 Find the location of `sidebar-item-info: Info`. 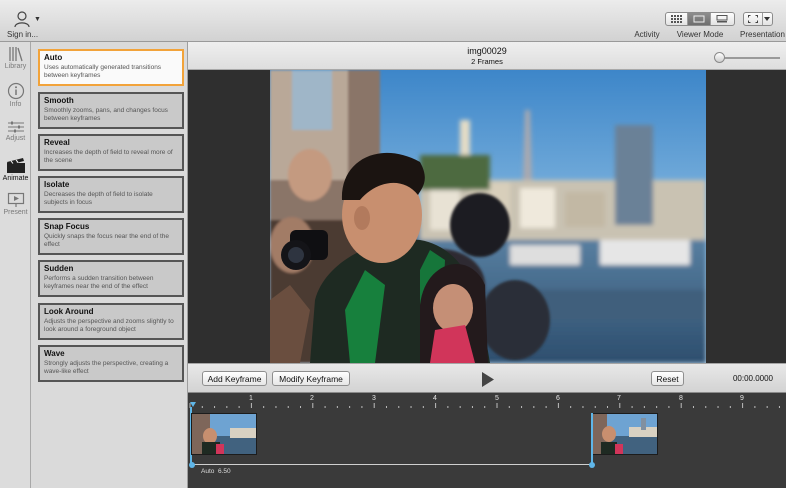

sidebar-item-info: Info is located at coordinates (15, 95).